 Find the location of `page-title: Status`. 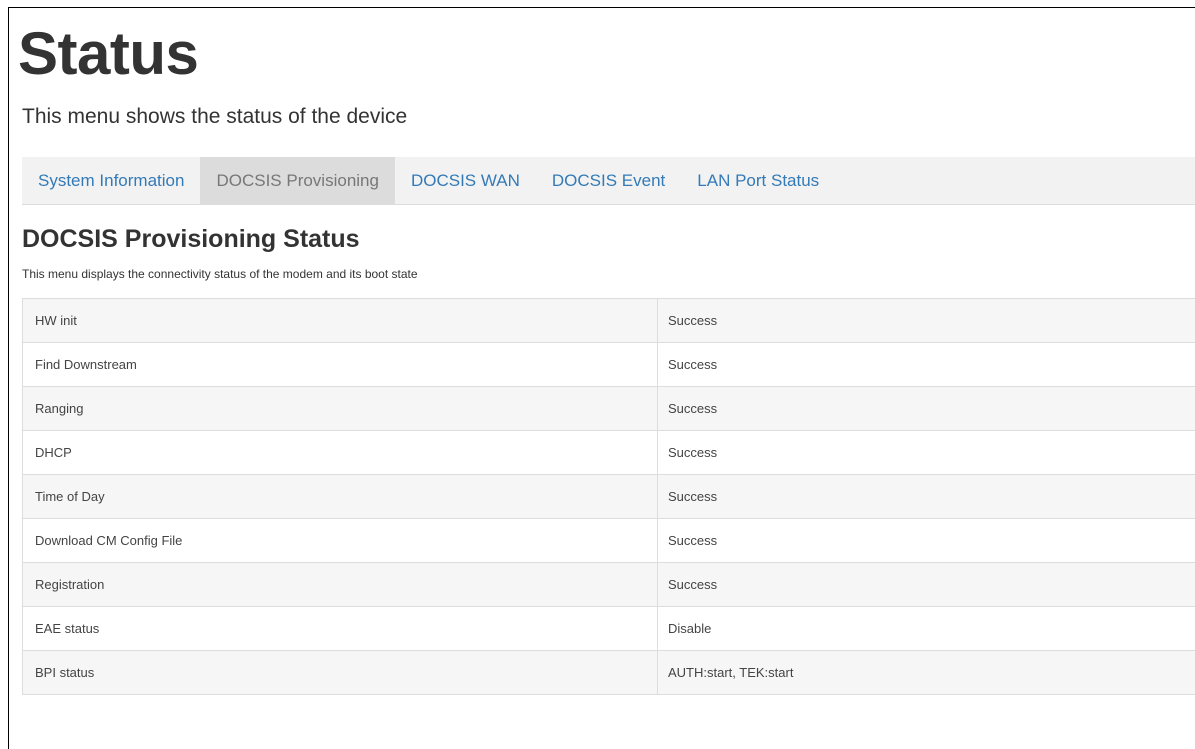

page-title: Status is located at coordinates (108, 53).